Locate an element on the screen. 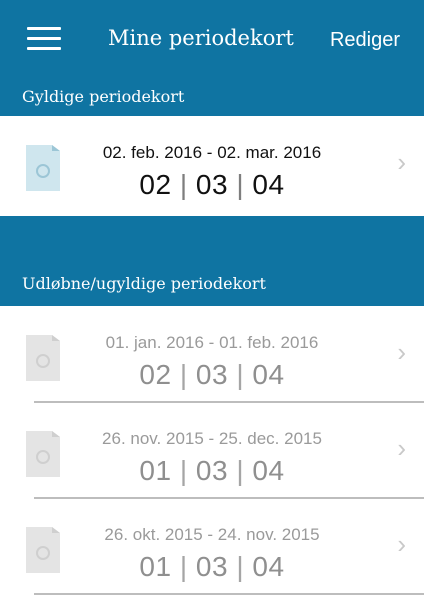 This screenshot has width=424, height=609. validity-range: 26. okt. 2015 - 24. nov. 2015 is located at coordinates (212, 534).